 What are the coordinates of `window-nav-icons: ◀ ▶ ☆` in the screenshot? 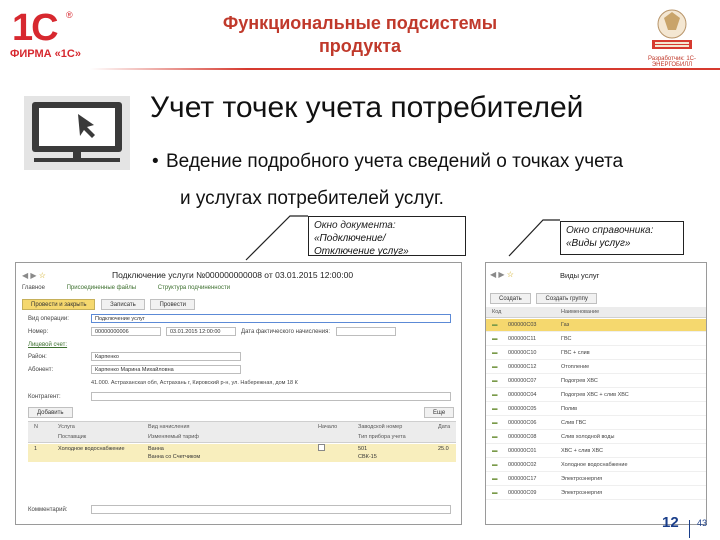 It's located at (34, 275).